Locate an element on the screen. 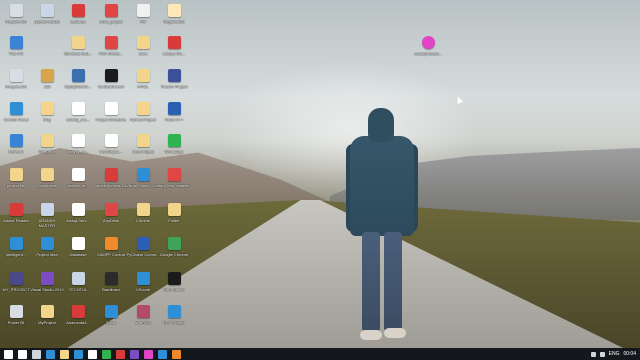 The width and height of the screenshot is (640, 360). app10-icon is located at coordinates (176, 354).